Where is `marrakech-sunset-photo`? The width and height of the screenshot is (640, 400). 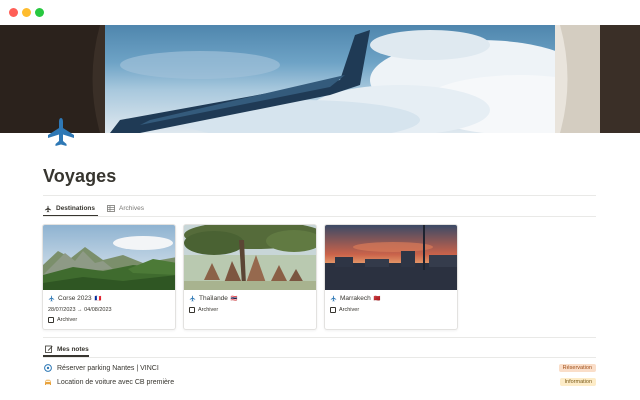 marrakech-sunset-photo is located at coordinates (391, 257).